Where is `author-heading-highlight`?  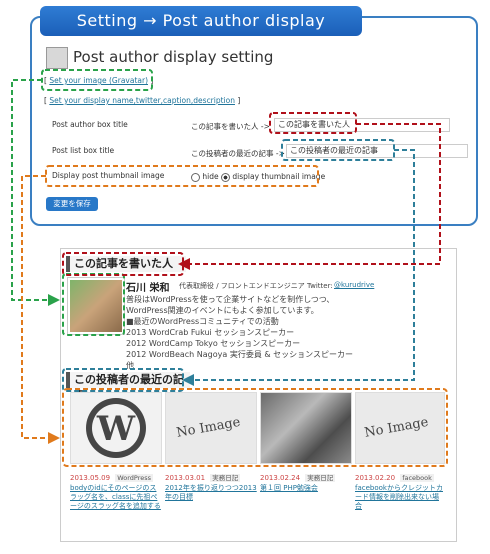
author-heading-highlight is located at coordinates (123, 264).